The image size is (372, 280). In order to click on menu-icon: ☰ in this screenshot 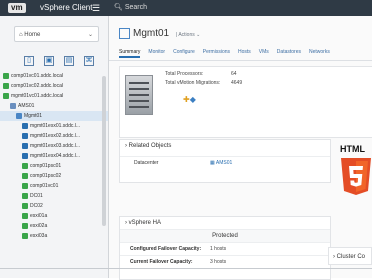, I will do `click(96, 8)`.